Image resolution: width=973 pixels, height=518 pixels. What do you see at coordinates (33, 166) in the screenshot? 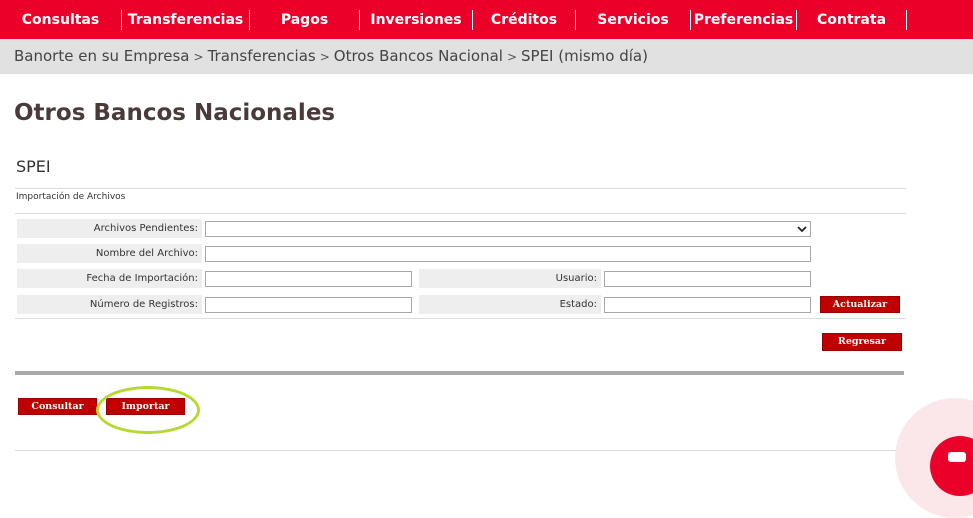
I see `section-title: SPEI` at bounding box center [33, 166].